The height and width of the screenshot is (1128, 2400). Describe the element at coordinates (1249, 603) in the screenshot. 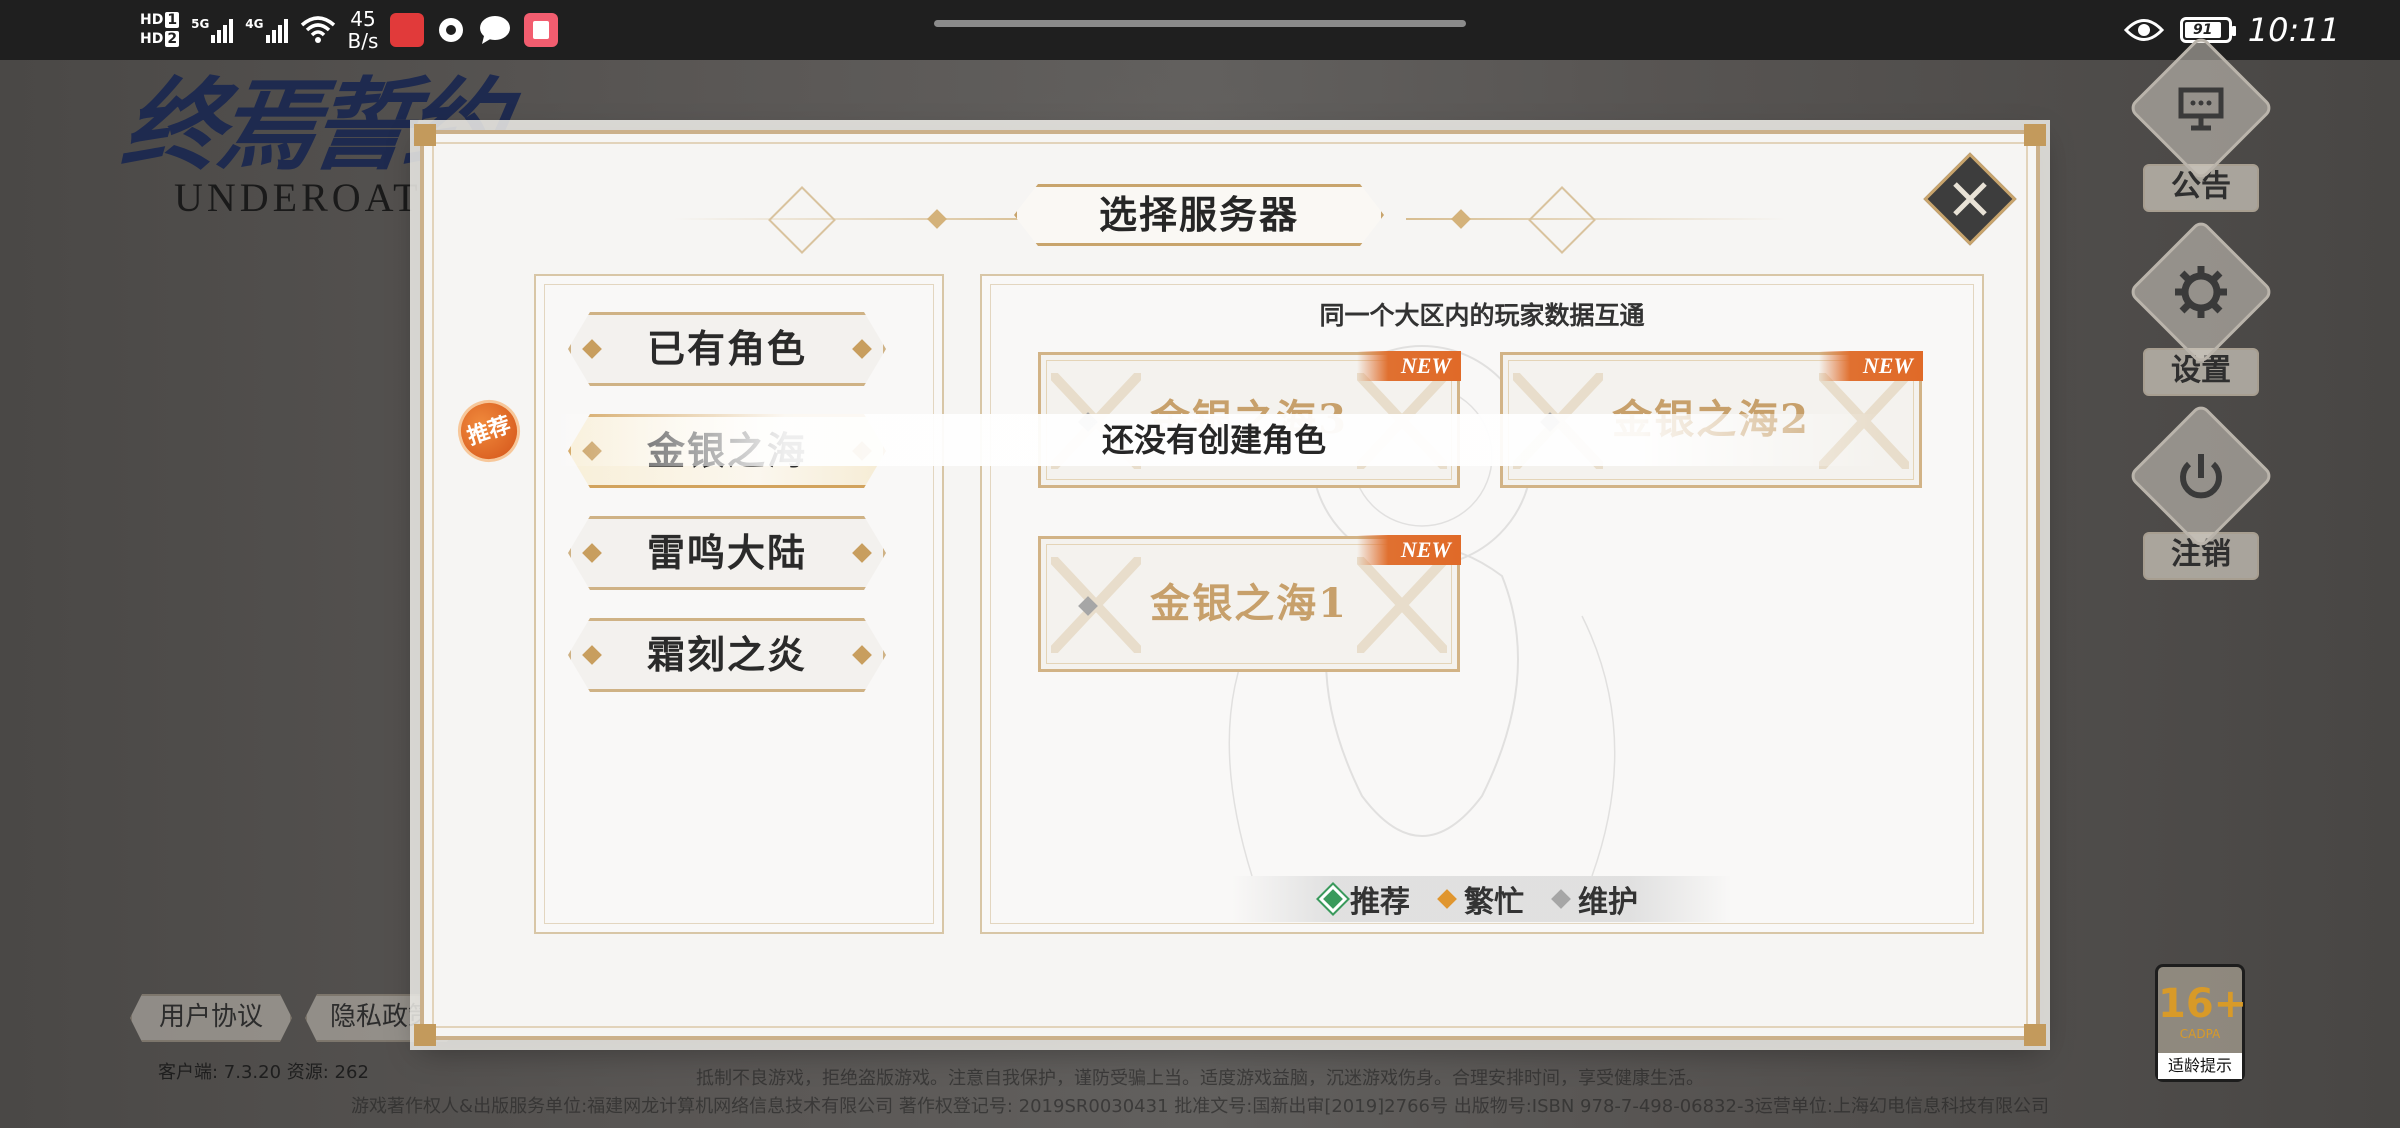

I see `server-card: 金银之海1 NEW` at that location.